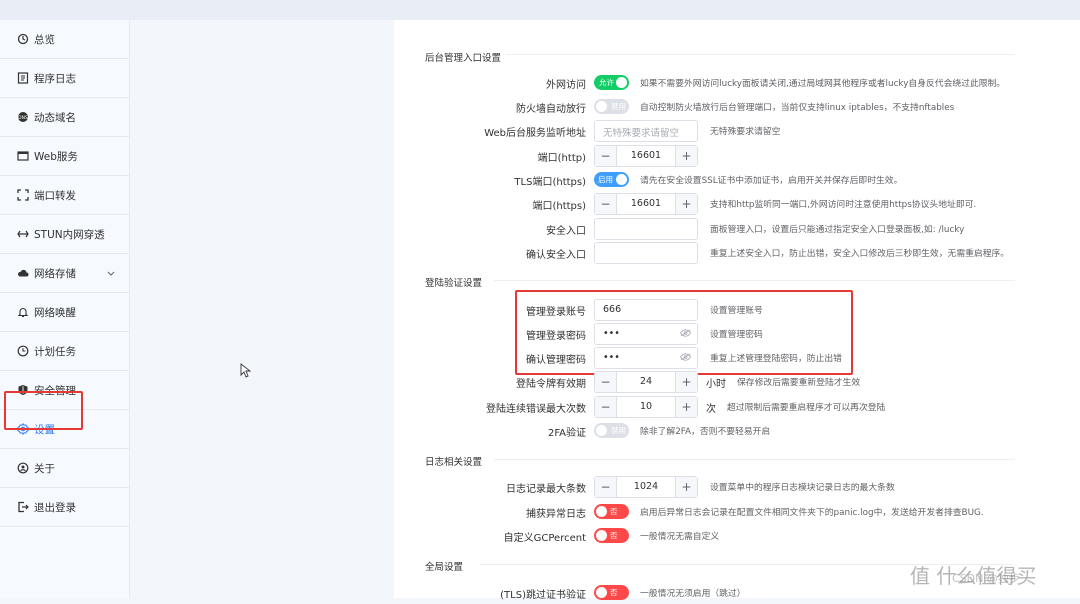 Image resolution: width=1080 pixels, height=604 pixels. I want to click on http-port-stepper: − 16601 +, so click(646, 156).